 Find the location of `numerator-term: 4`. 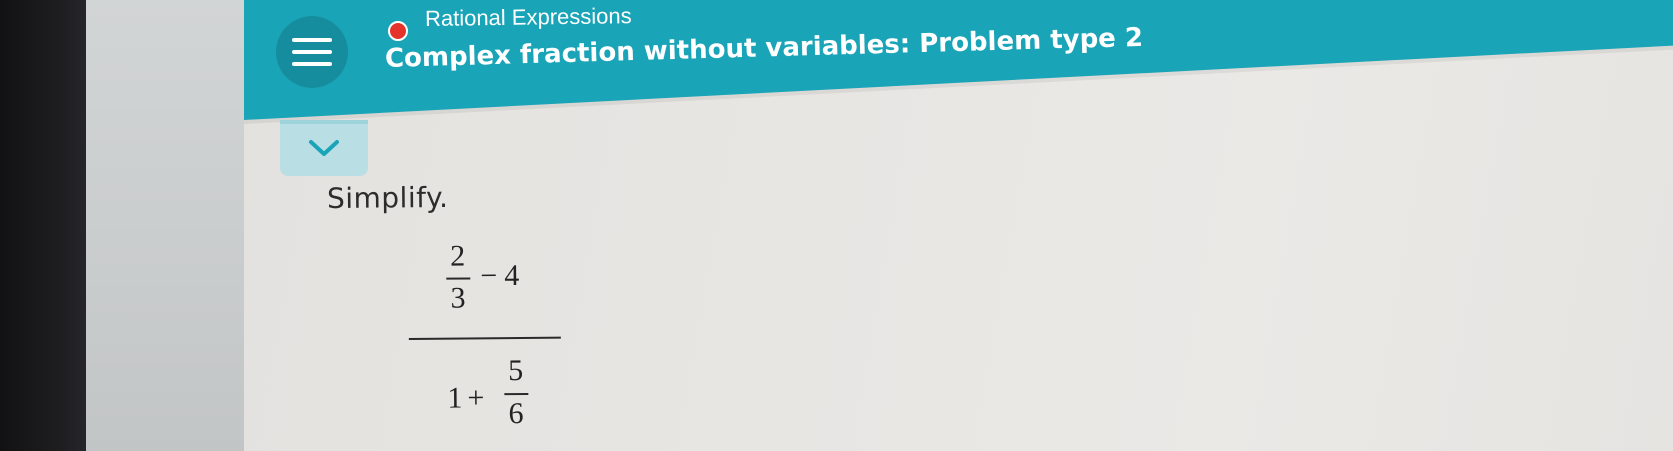

numerator-term: 4 is located at coordinates (512, 276).